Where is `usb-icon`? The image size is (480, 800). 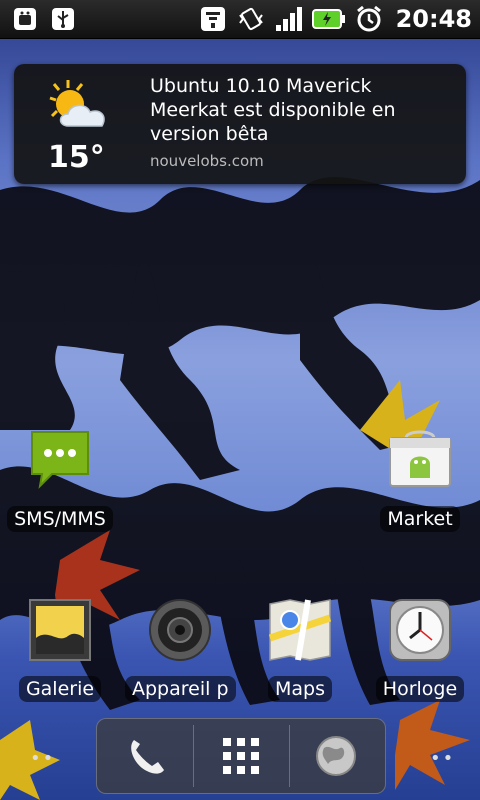 usb-icon is located at coordinates (63, 19).